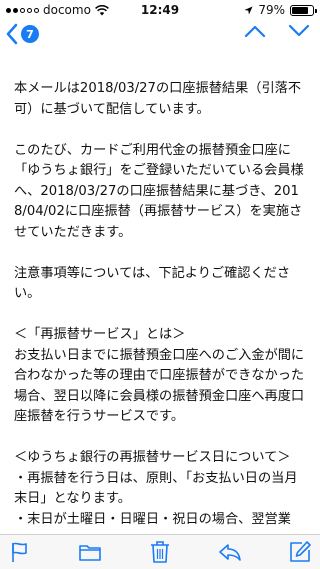  I want to click on previous-message-button, so click(255, 31).